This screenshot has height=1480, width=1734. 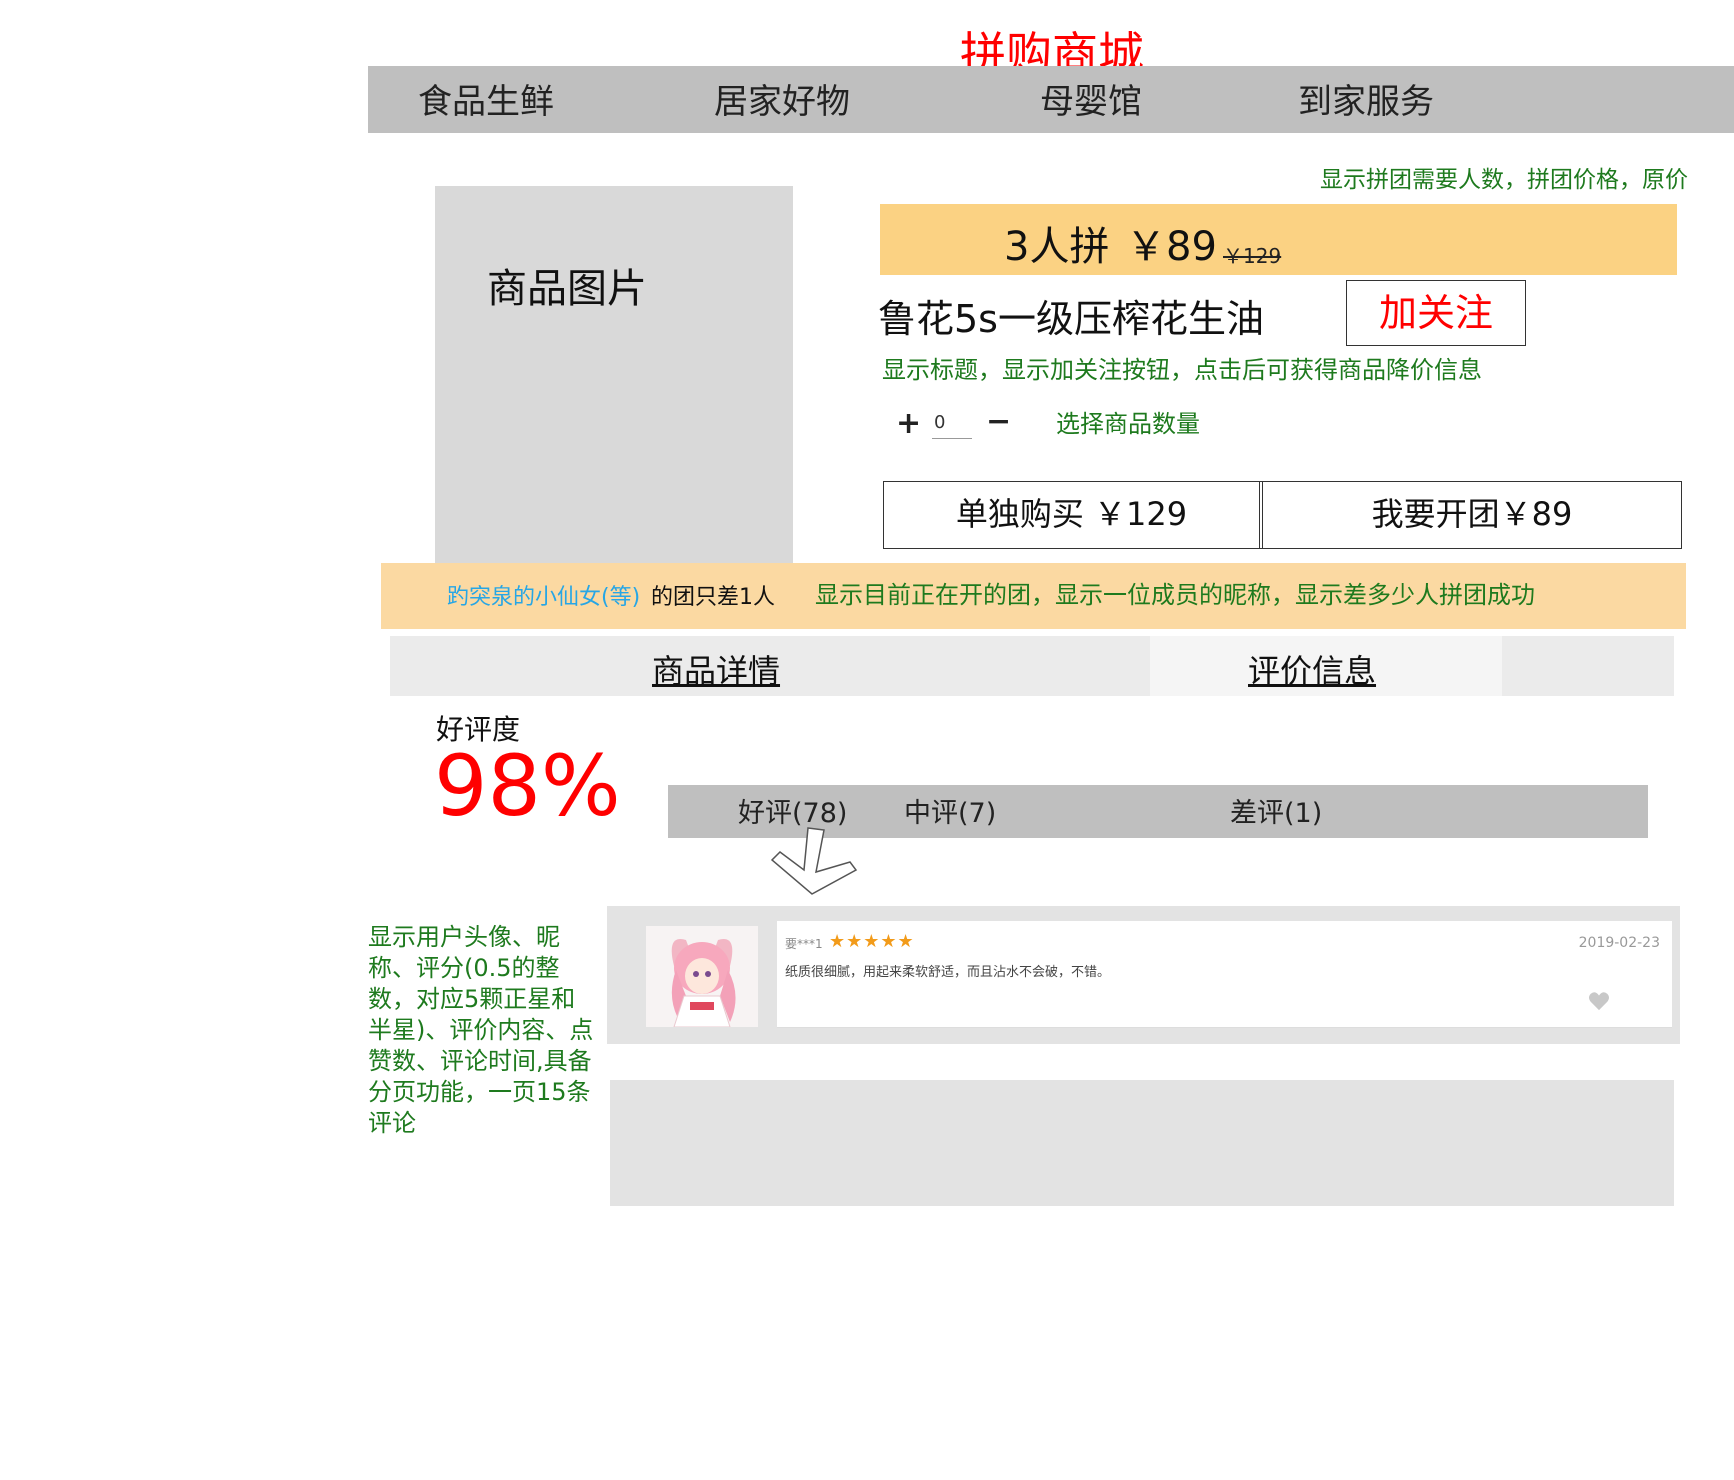 What do you see at coordinates (1128, 424) in the screenshot?
I see `quantity-note: 选择商品数量` at bounding box center [1128, 424].